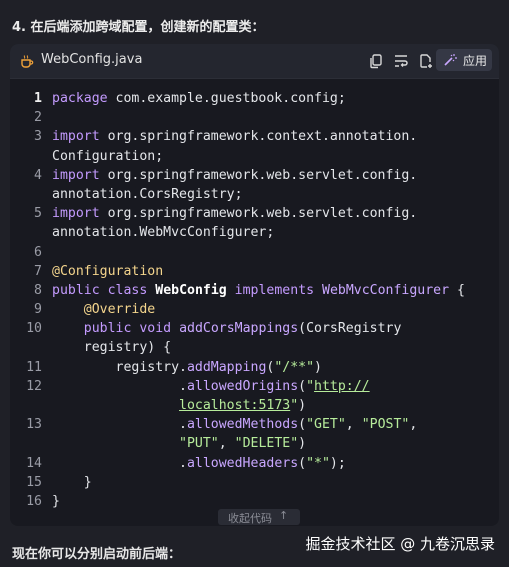 The image size is (509, 567). What do you see at coordinates (199, 444) in the screenshot?
I see `code-token: "PUT"` at bounding box center [199, 444].